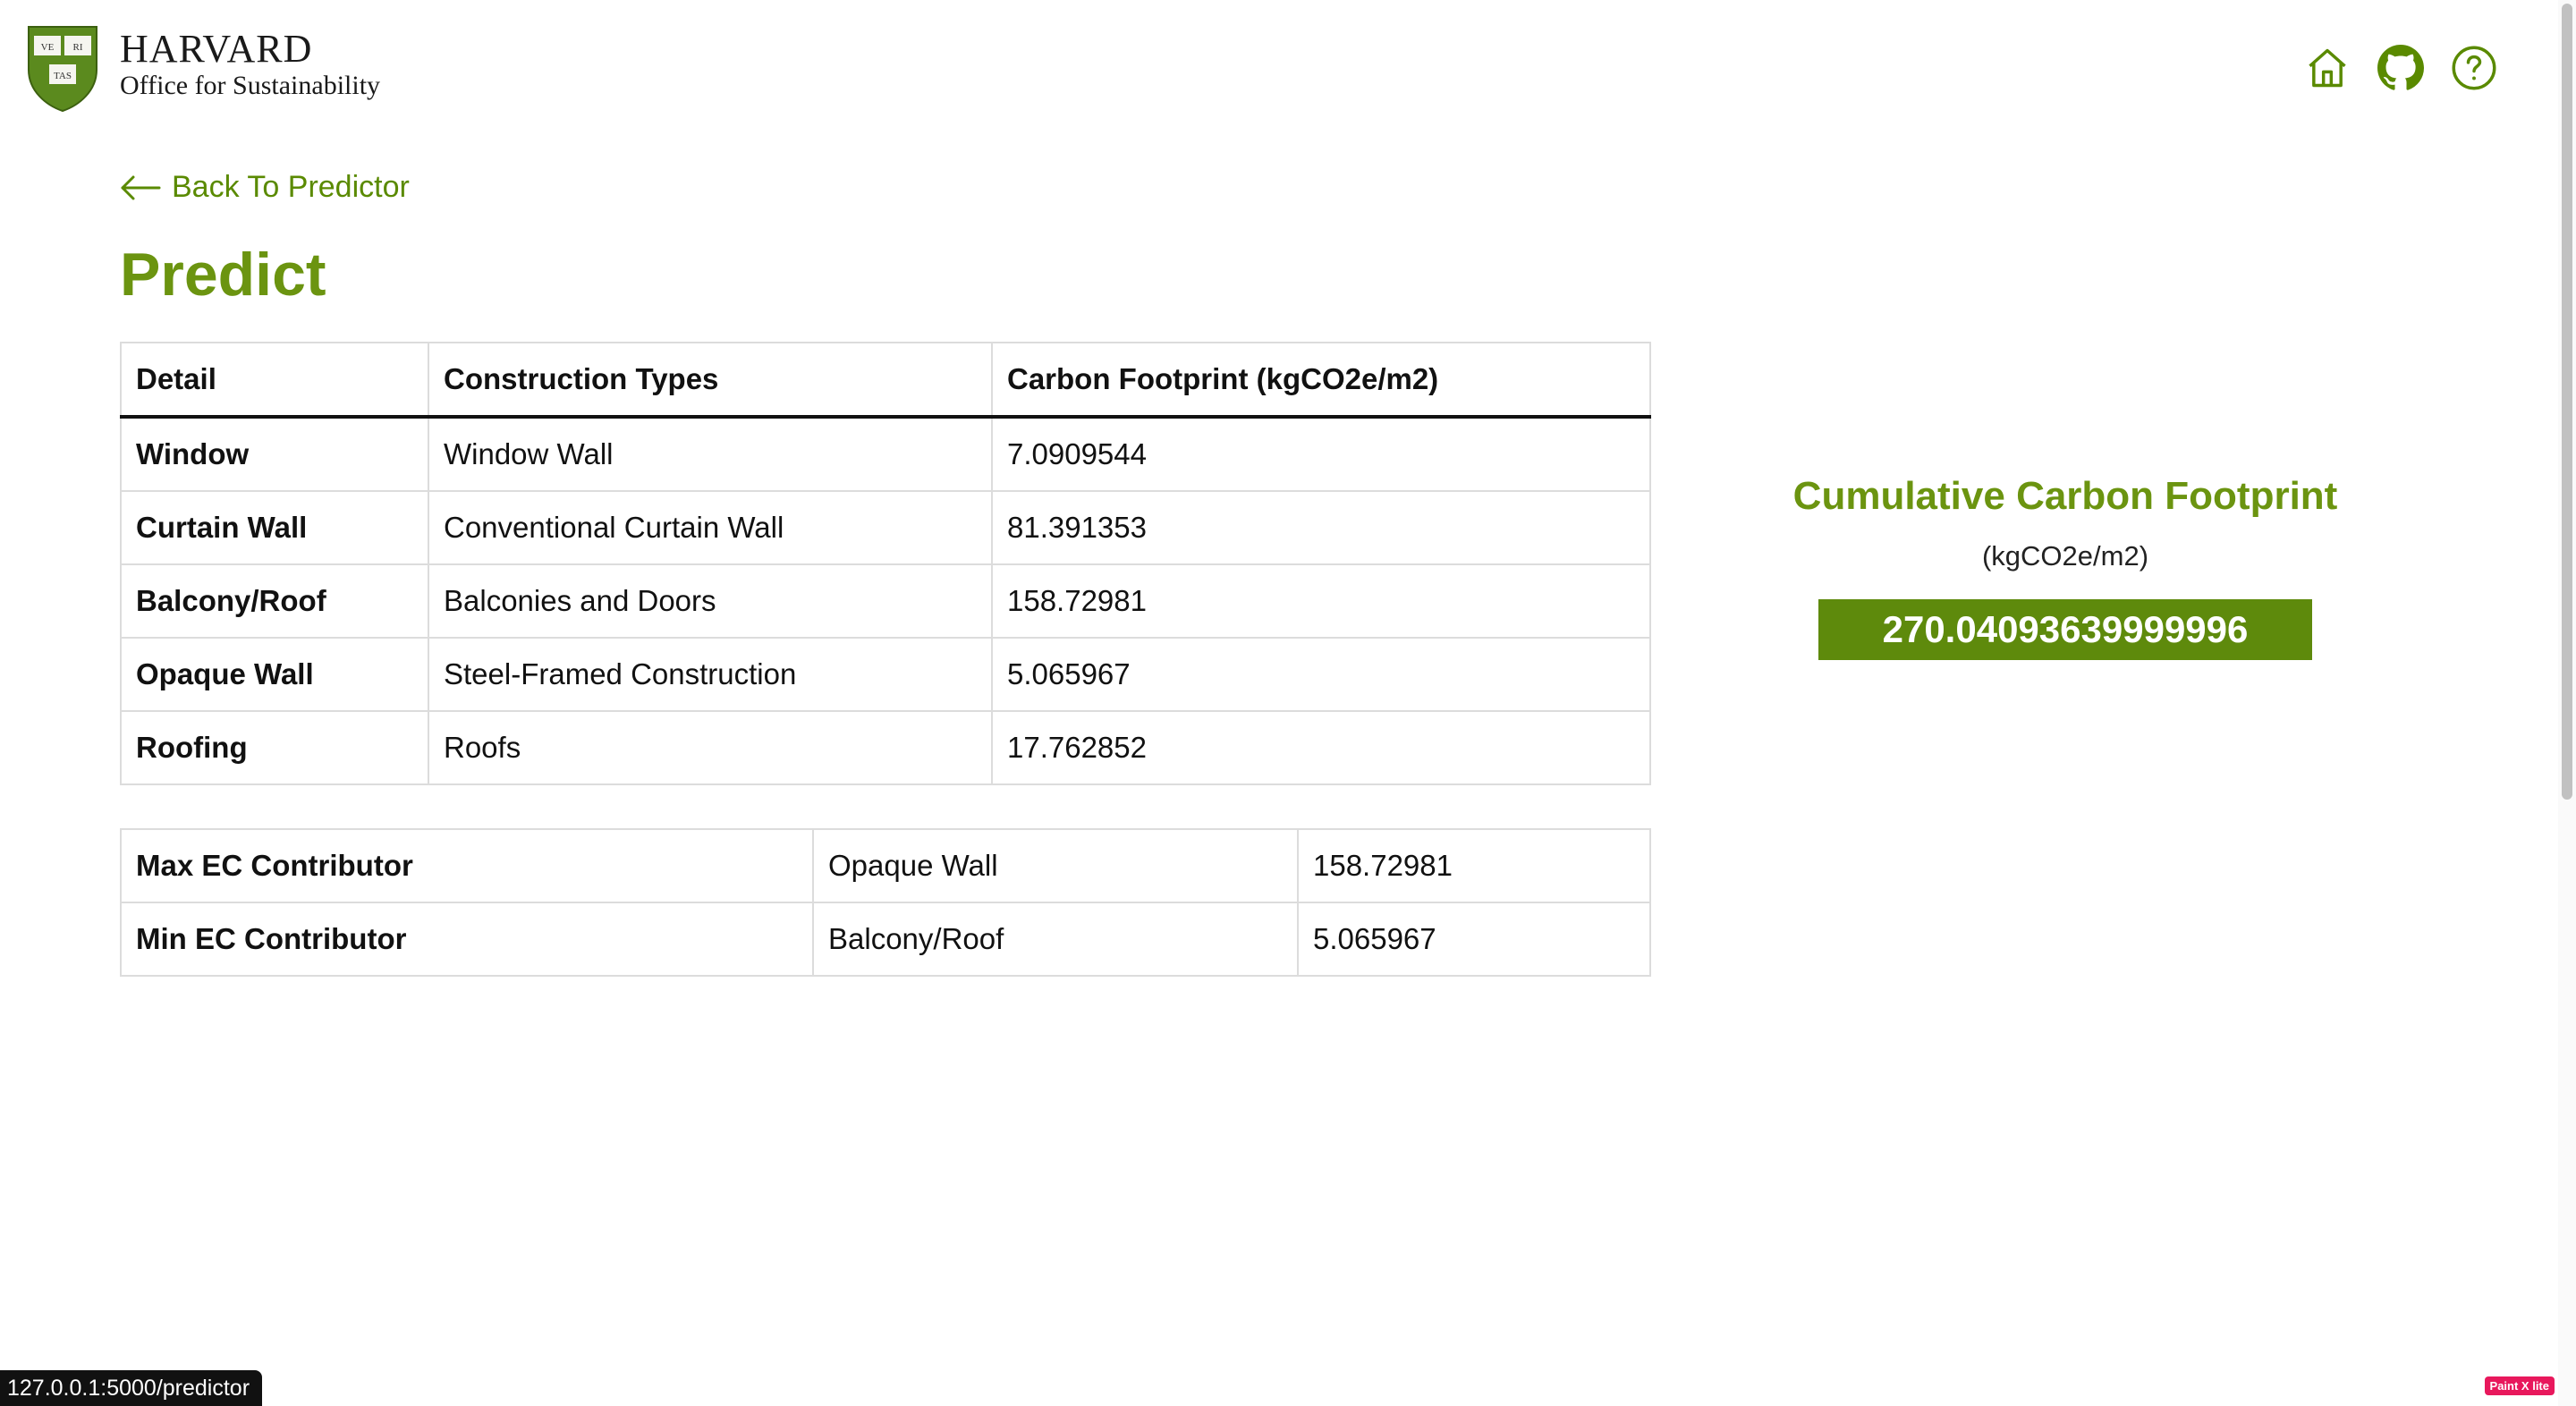  Describe the element at coordinates (710, 454) in the screenshot. I see `construction-type-cell: Window Wall` at that location.